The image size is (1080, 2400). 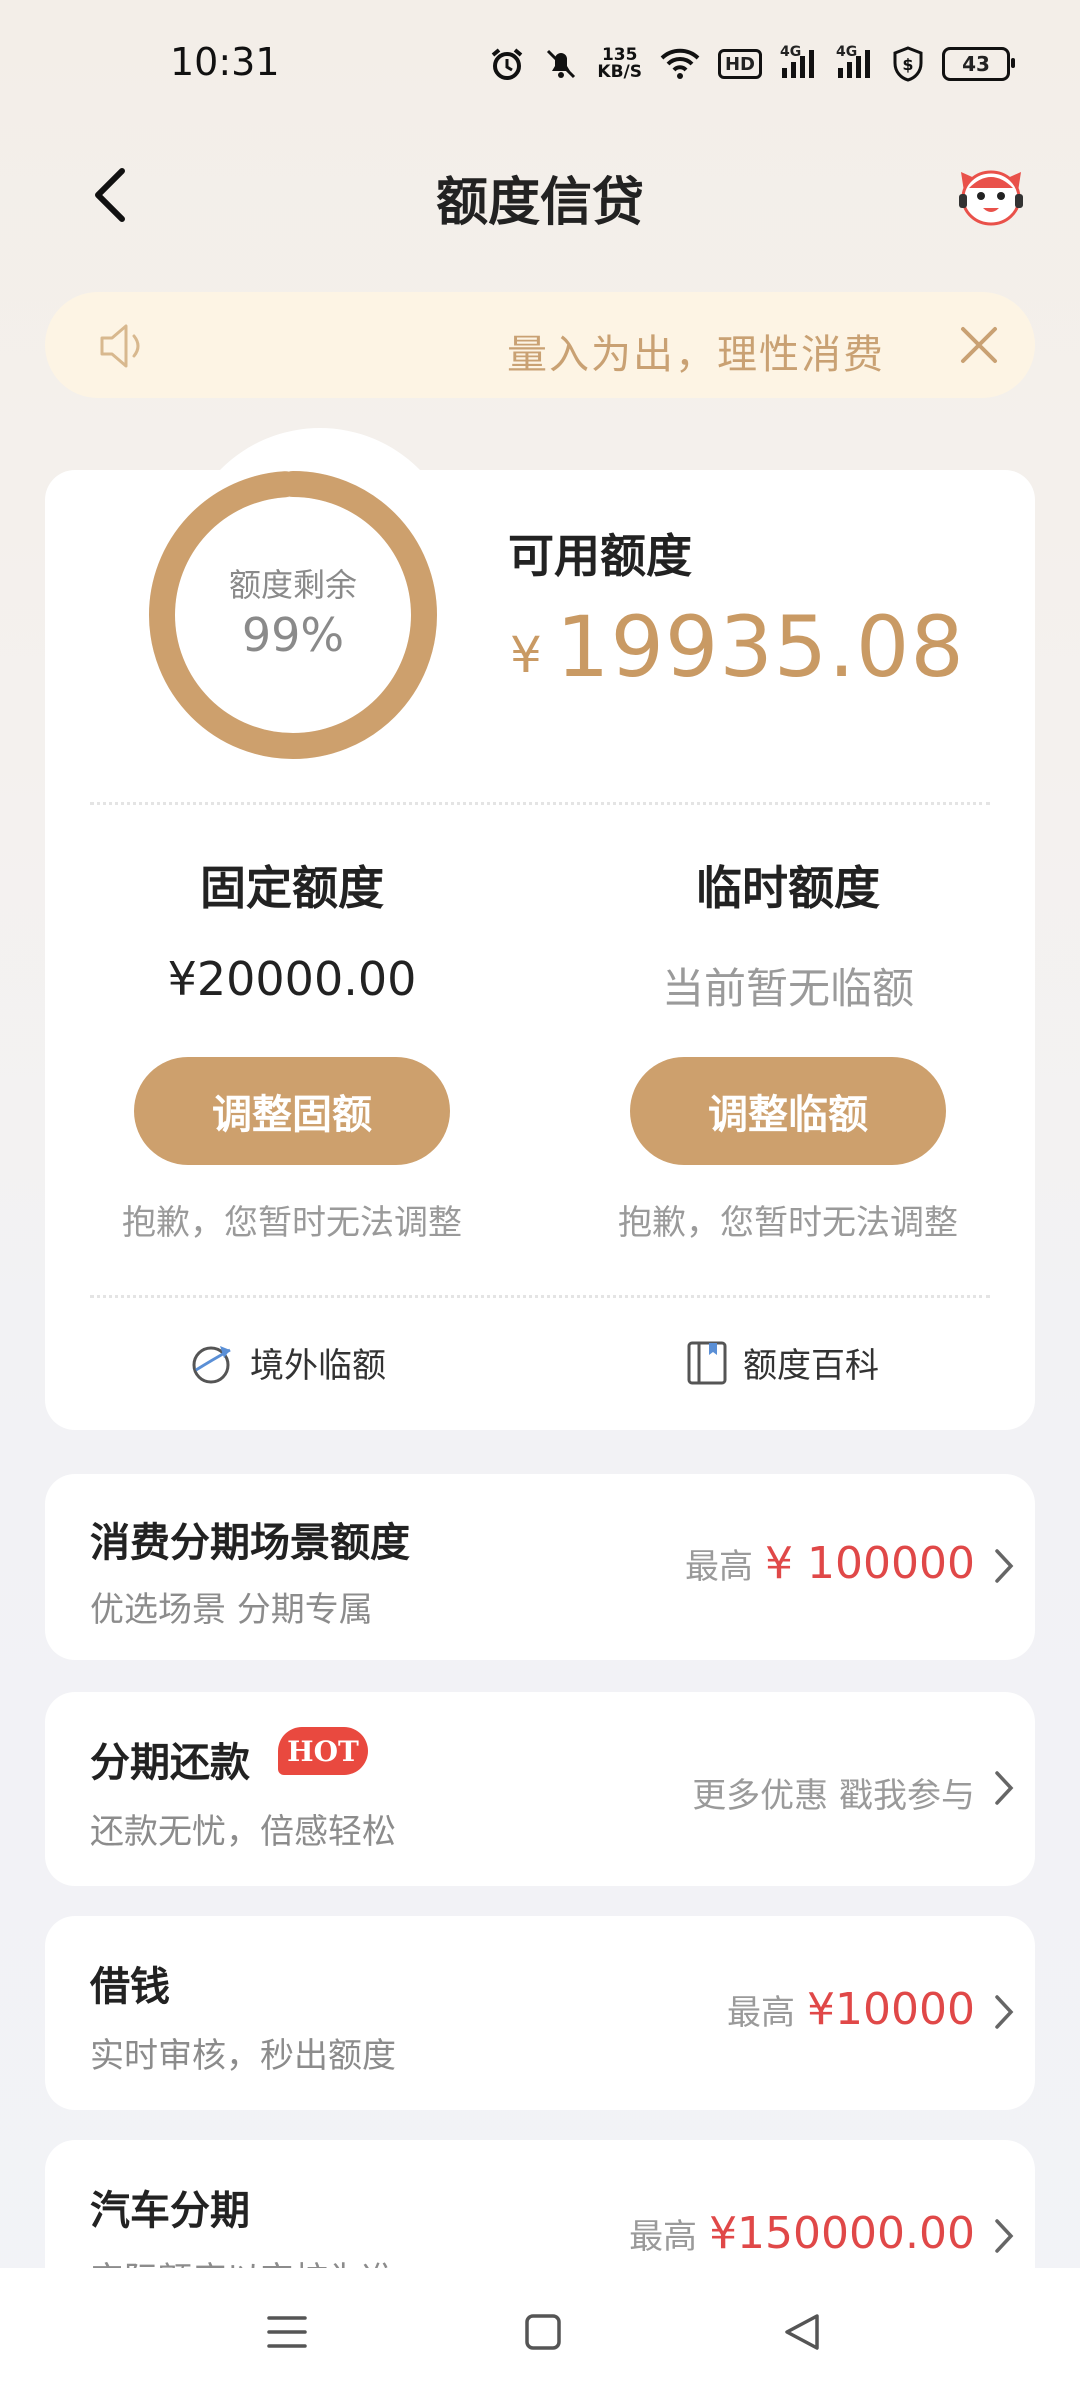 I want to click on menu-button, so click(x=287, y=2332).